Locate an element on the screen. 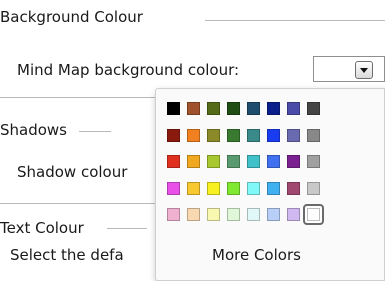 This screenshot has height=281, width=385. text-colour-description: Select the defa is located at coordinates (67, 255).